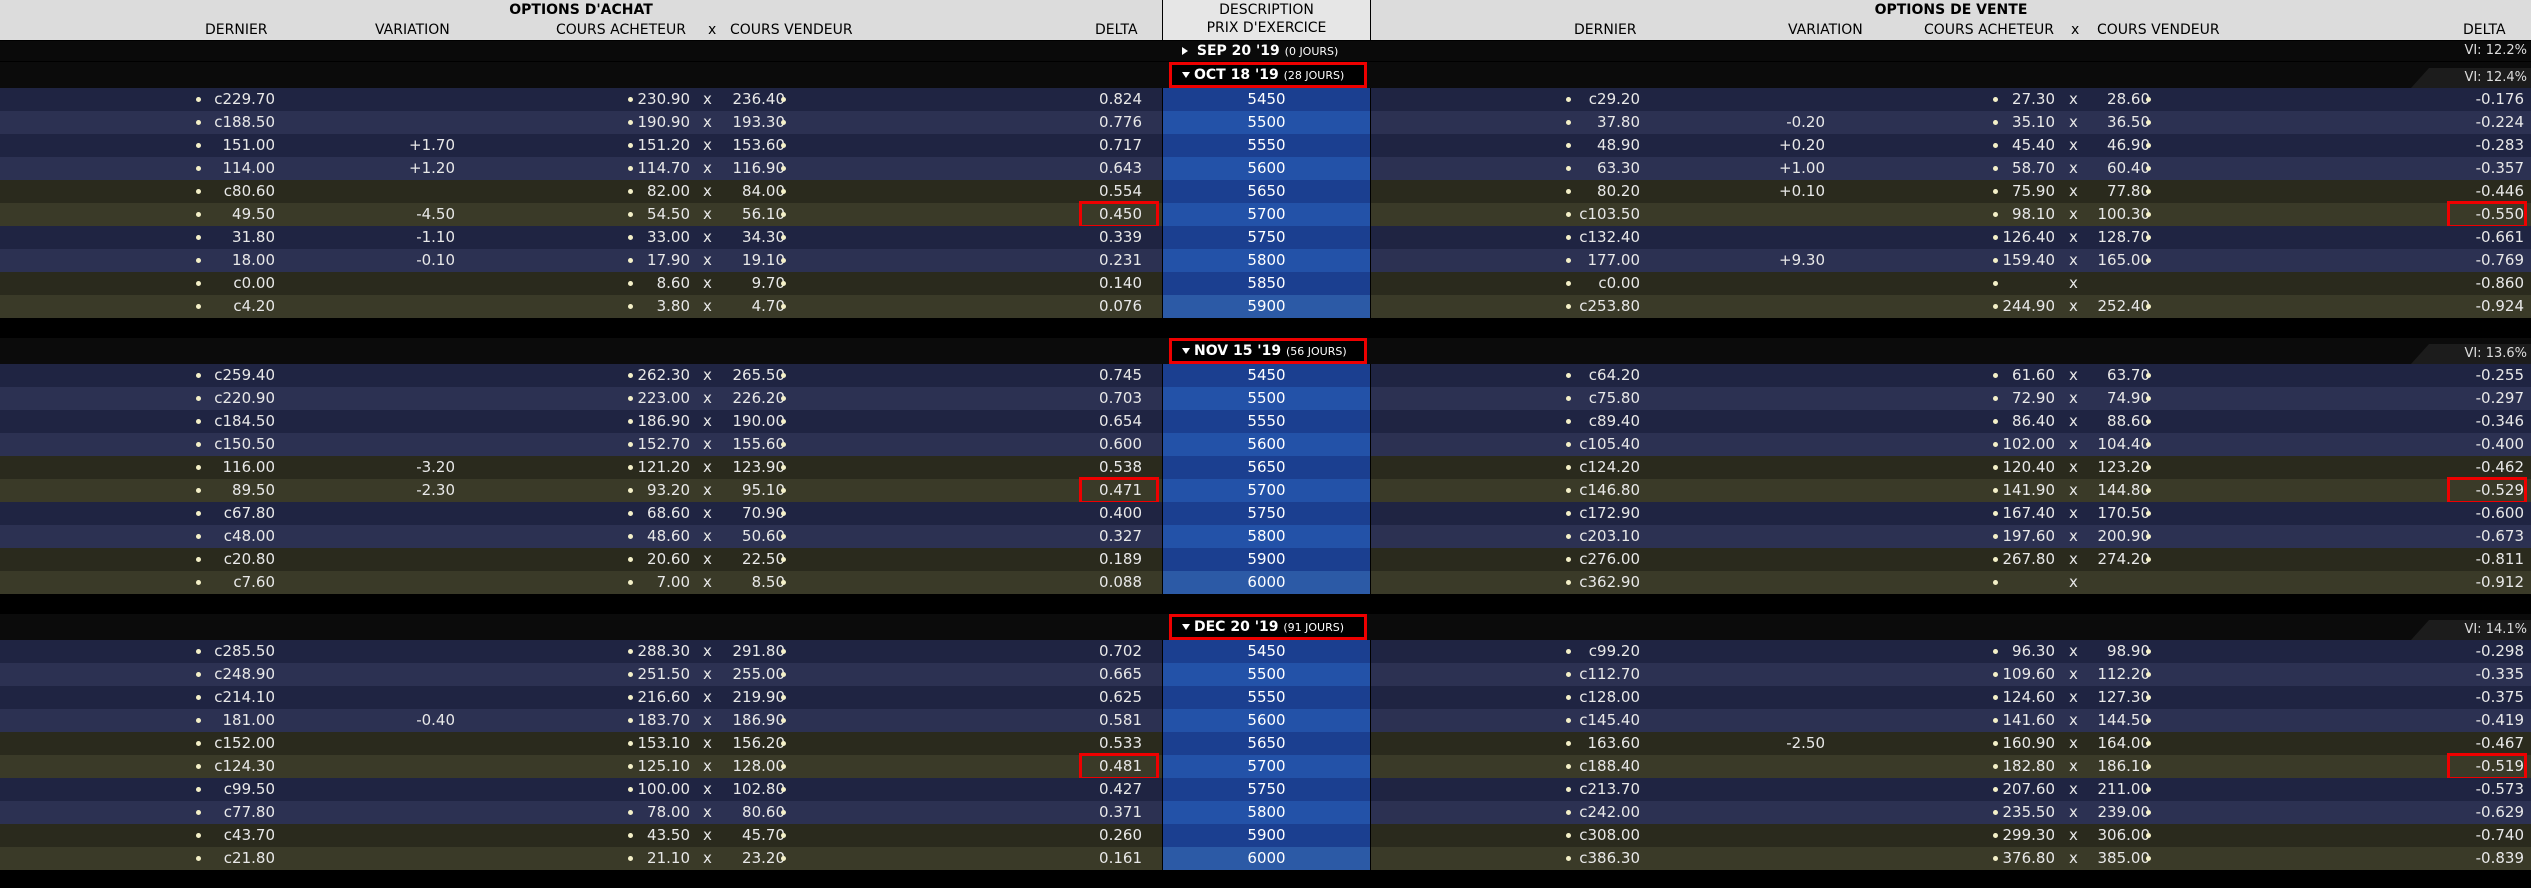 The width and height of the screenshot is (2531, 888). I want to click on expiry-header-1: NOV 15 '19 (56 JOURS), so click(1268, 351).